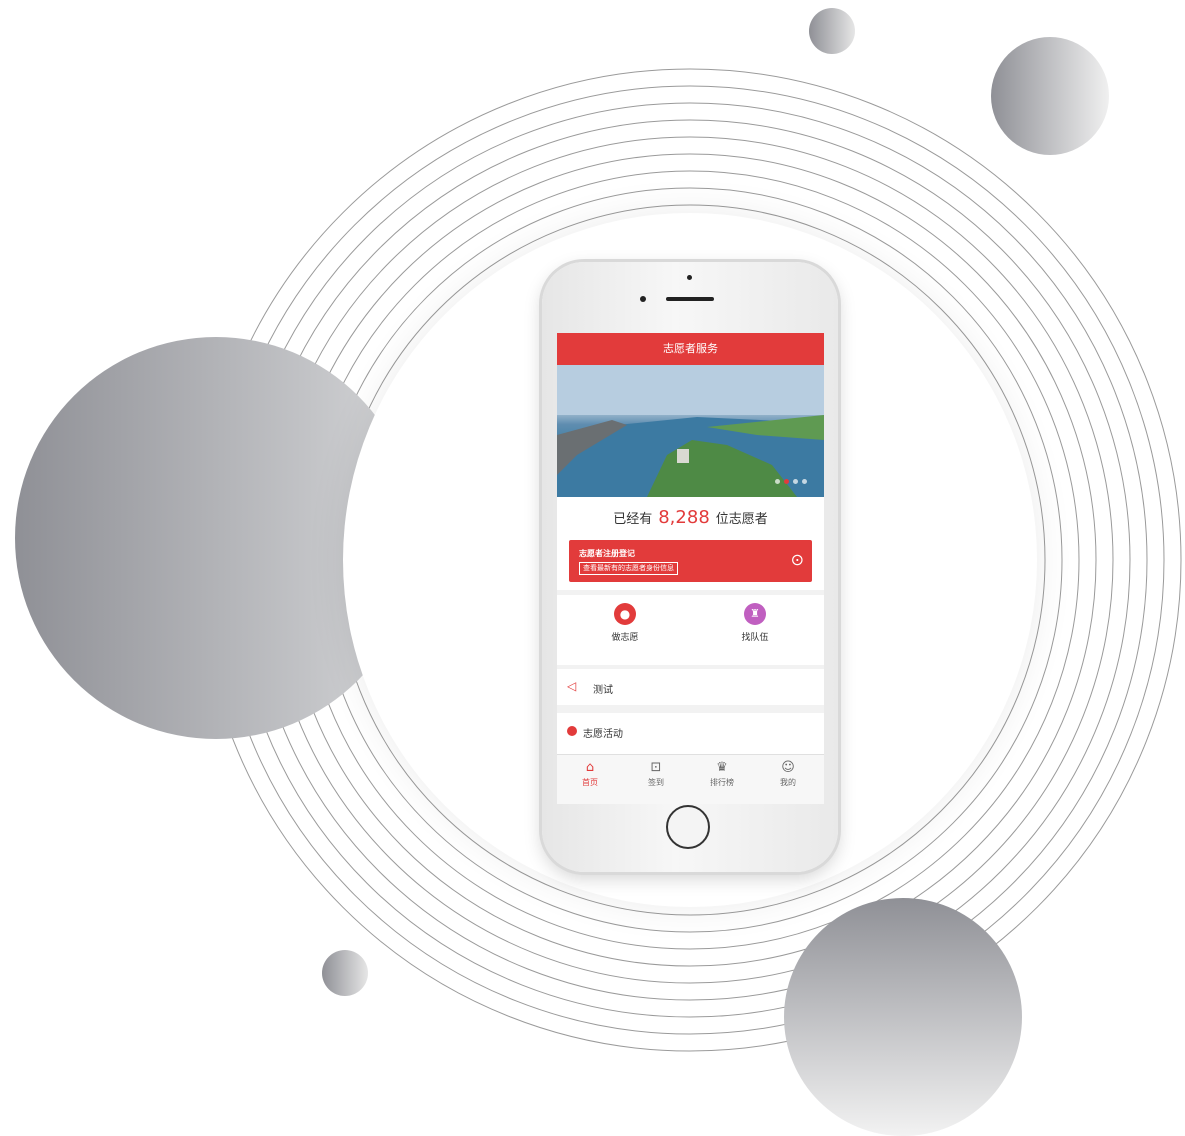 The image size is (1185, 1136). I want to click on counter-prefix: 已经有, so click(633, 519).